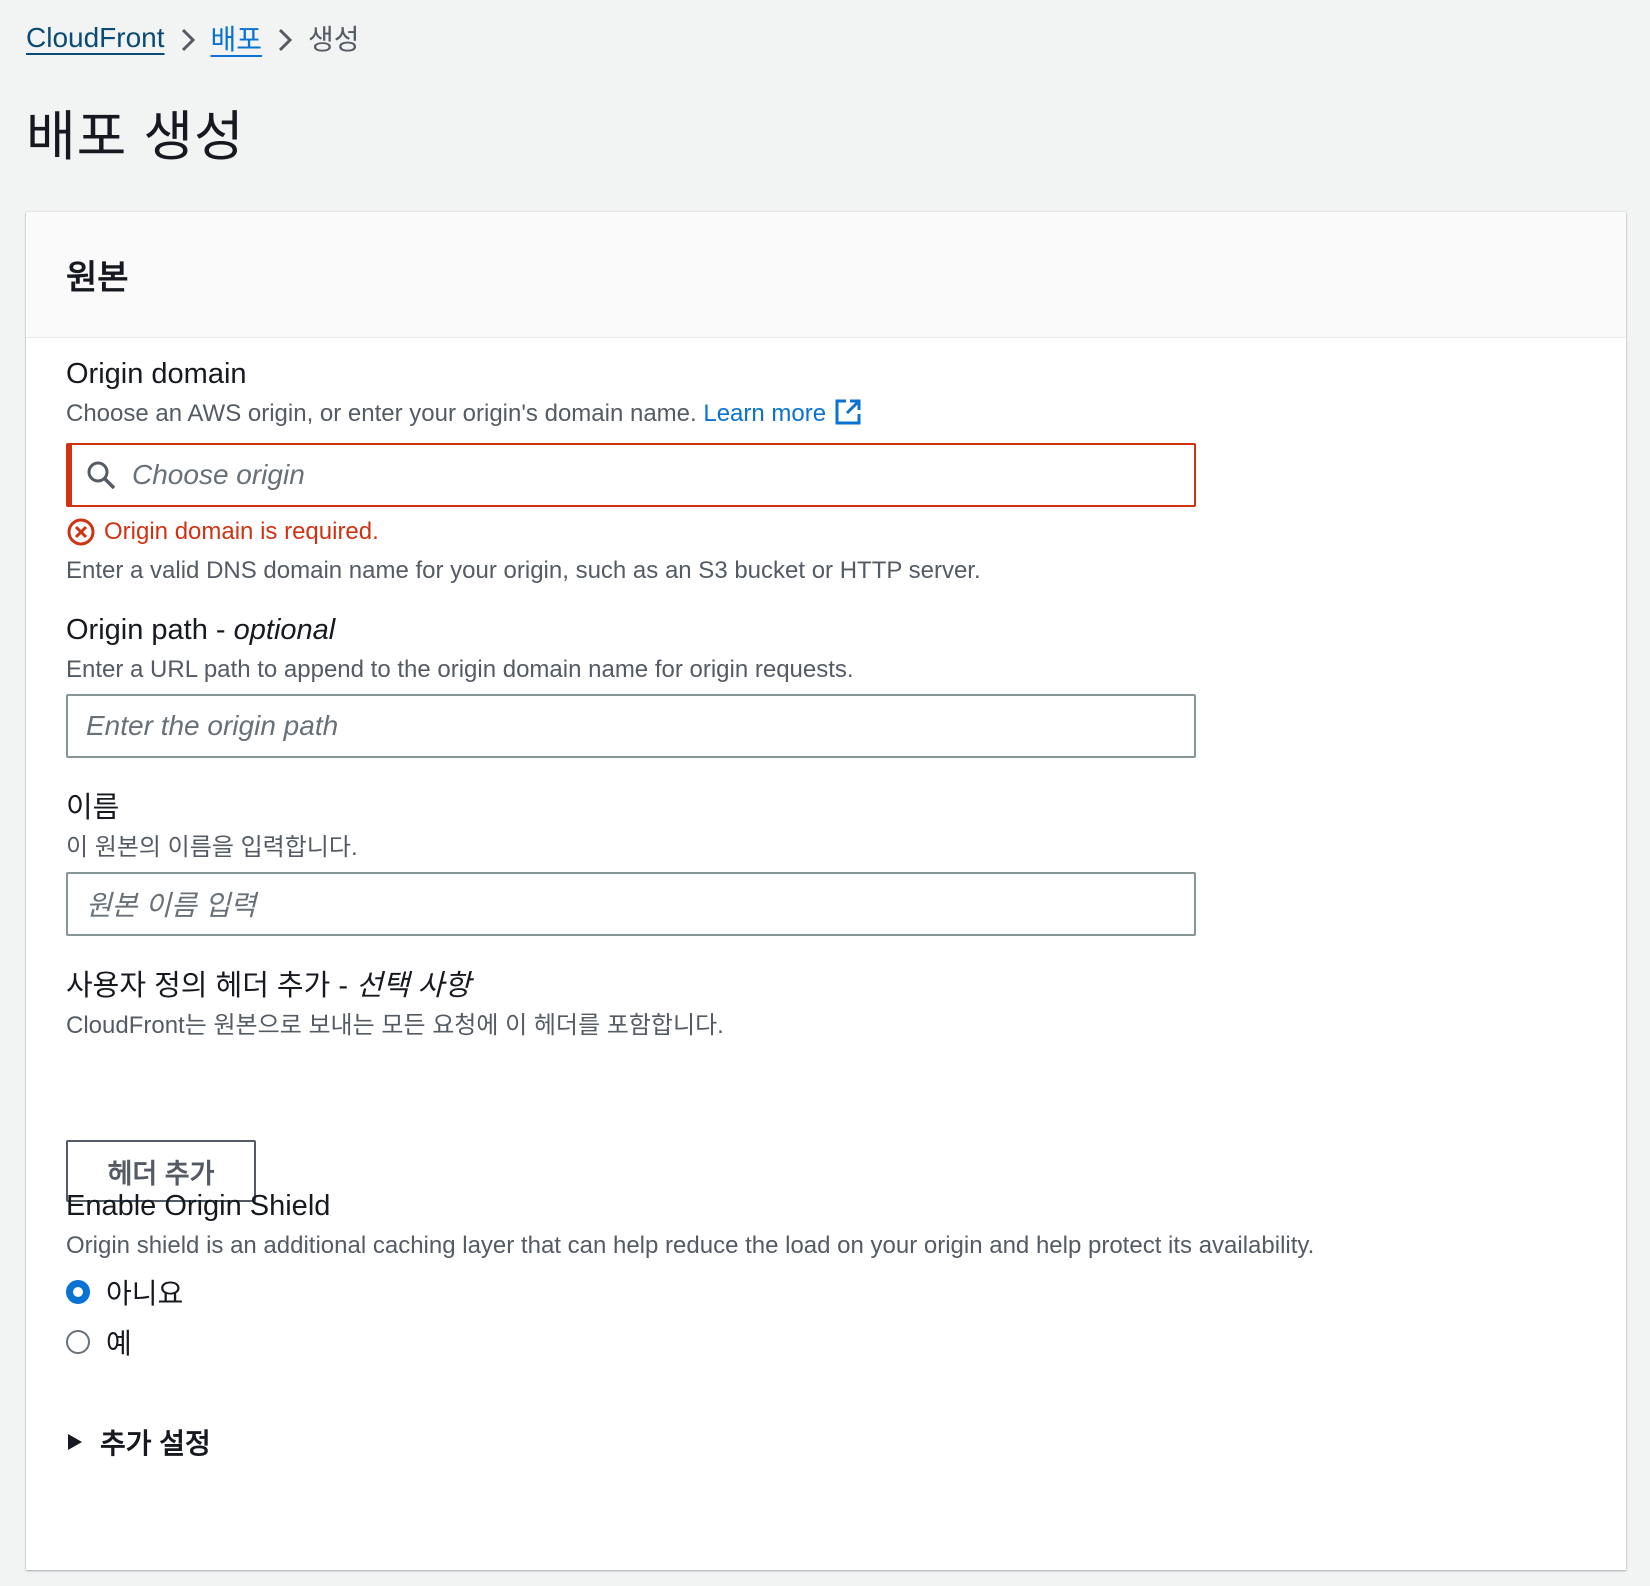 This screenshot has width=1650, height=1586. I want to click on breadcrumb-current: 생성, so click(334, 39).